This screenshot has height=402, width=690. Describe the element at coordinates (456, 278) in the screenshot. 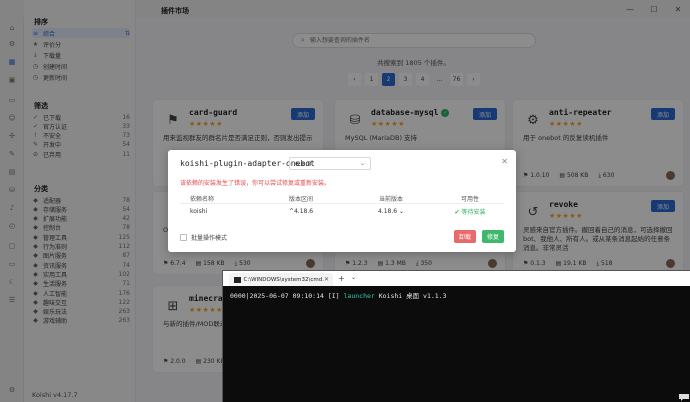

I see `terminal-titlebar: C:\WINDOWS\system32\cmd. ✕ + ⌄` at that location.